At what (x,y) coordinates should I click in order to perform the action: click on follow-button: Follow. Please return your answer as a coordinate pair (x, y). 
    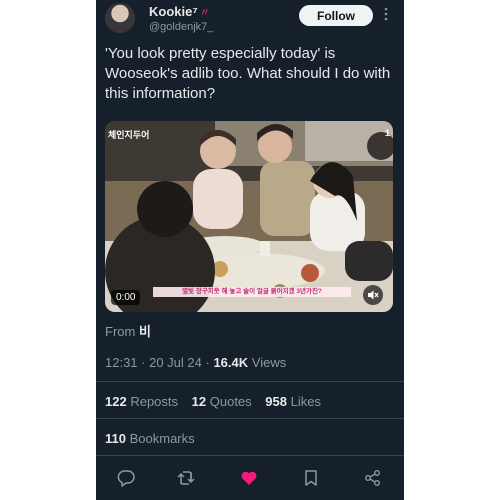
    Looking at the image, I should click on (336, 15).